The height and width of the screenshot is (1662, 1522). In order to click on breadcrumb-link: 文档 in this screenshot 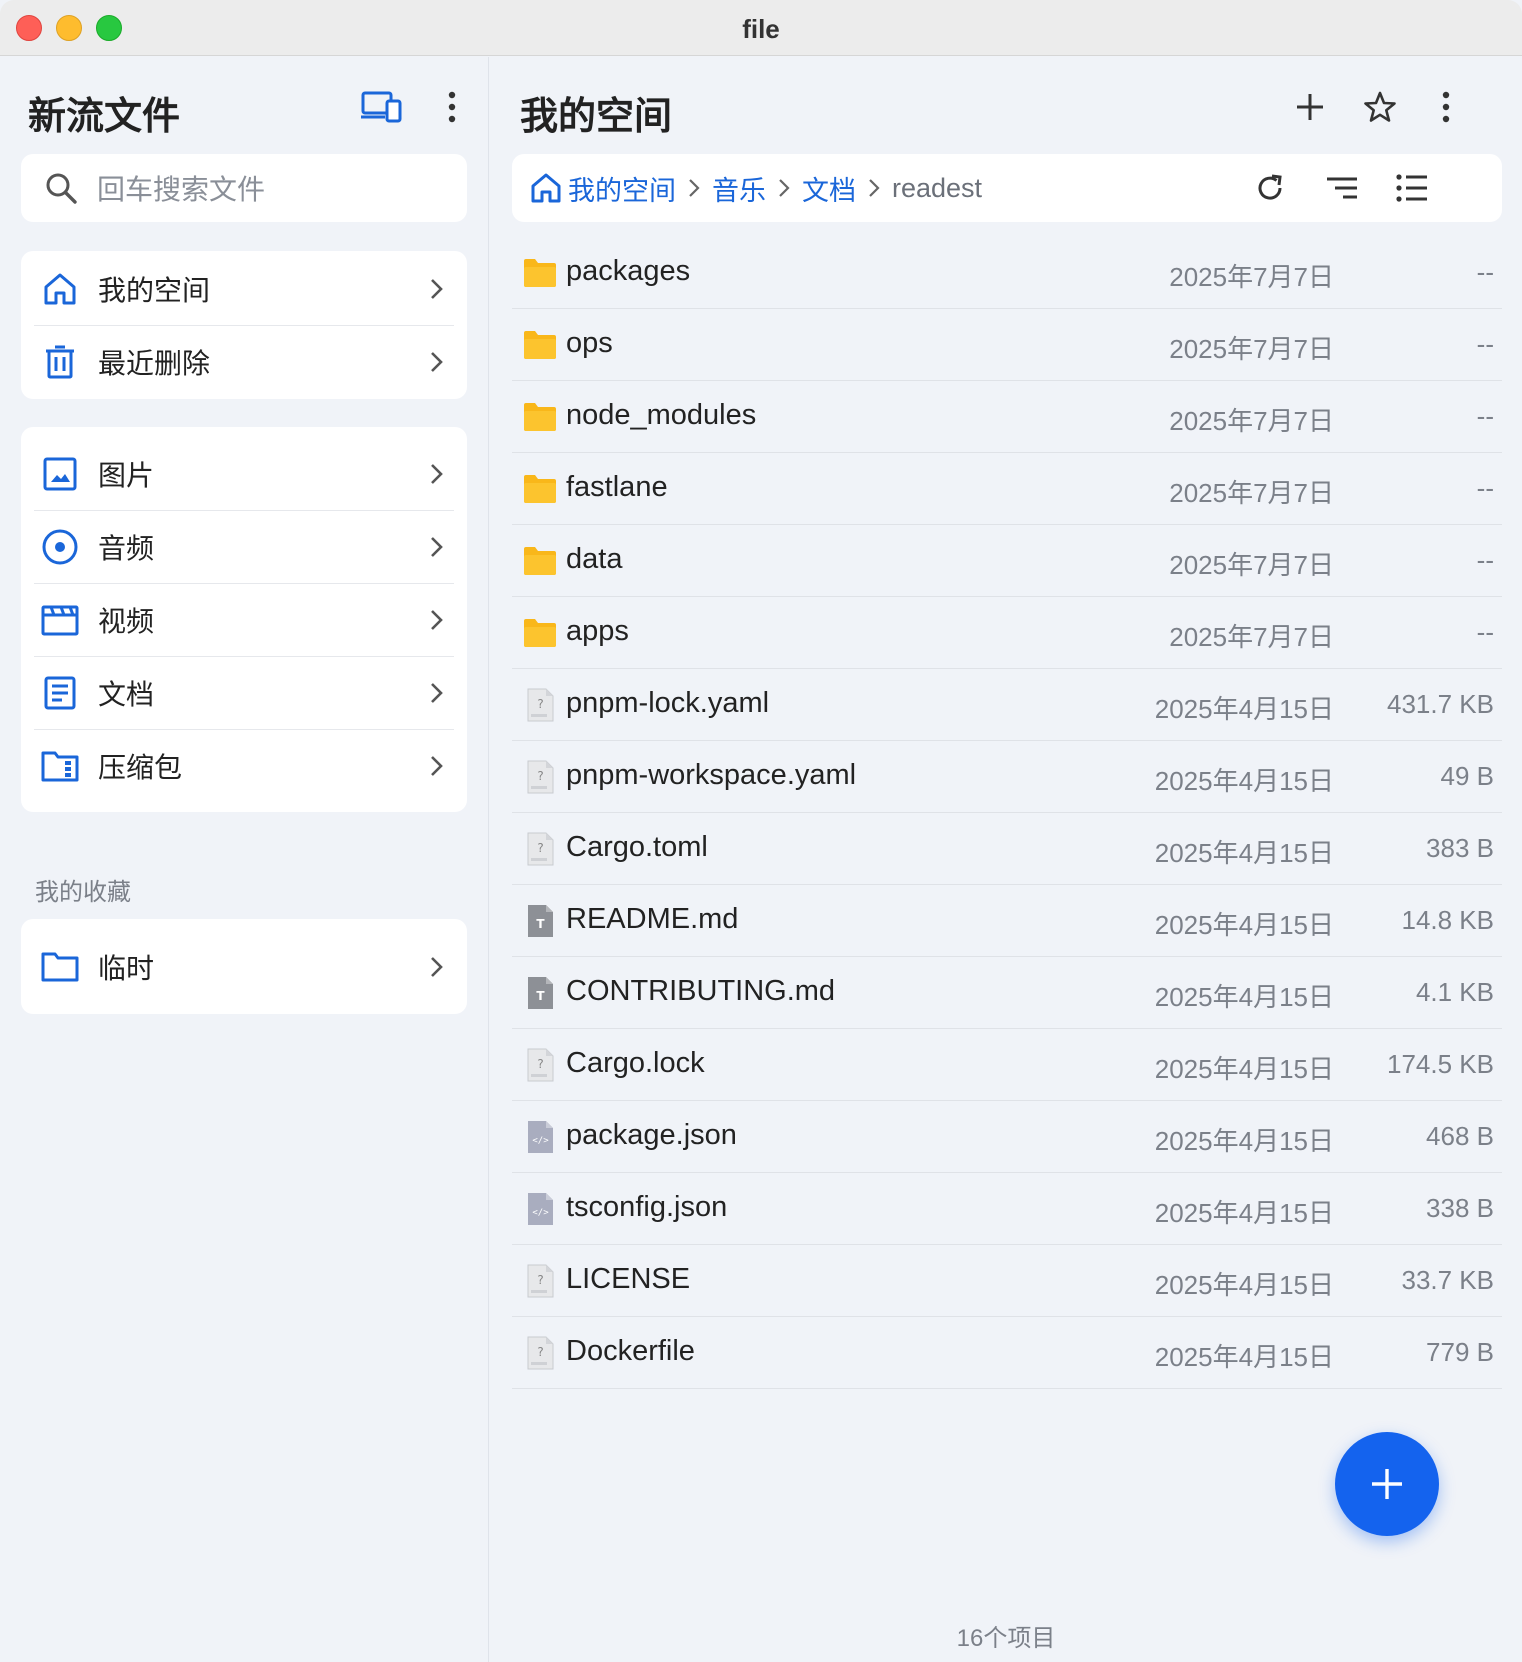, I will do `click(829, 188)`.